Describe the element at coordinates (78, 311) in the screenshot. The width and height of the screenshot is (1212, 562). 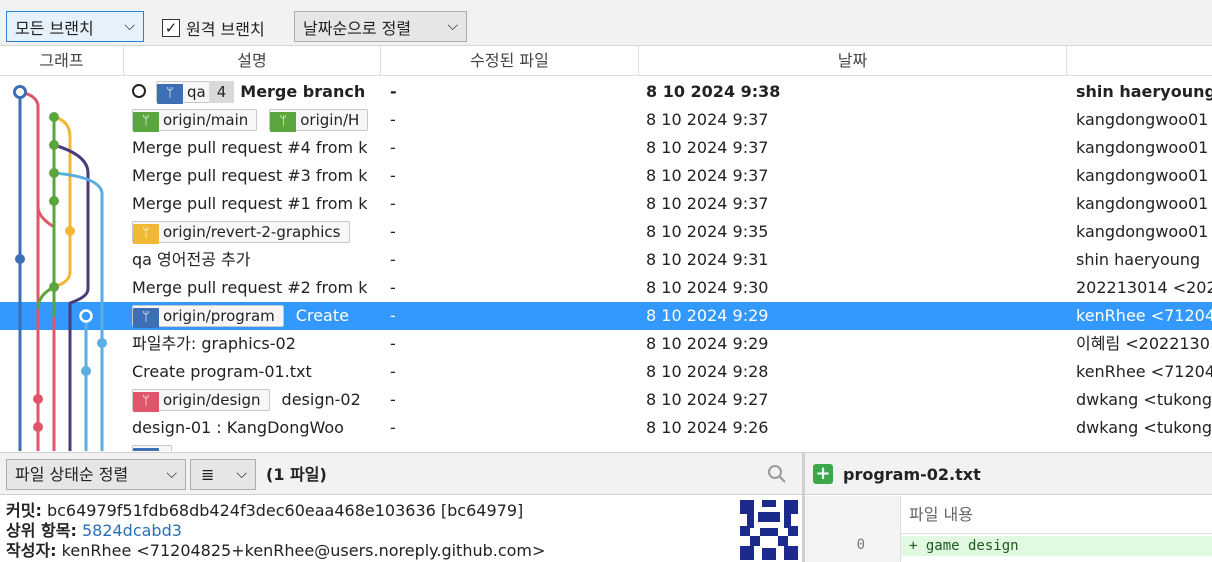
I see `graph-lane-lightblue` at that location.